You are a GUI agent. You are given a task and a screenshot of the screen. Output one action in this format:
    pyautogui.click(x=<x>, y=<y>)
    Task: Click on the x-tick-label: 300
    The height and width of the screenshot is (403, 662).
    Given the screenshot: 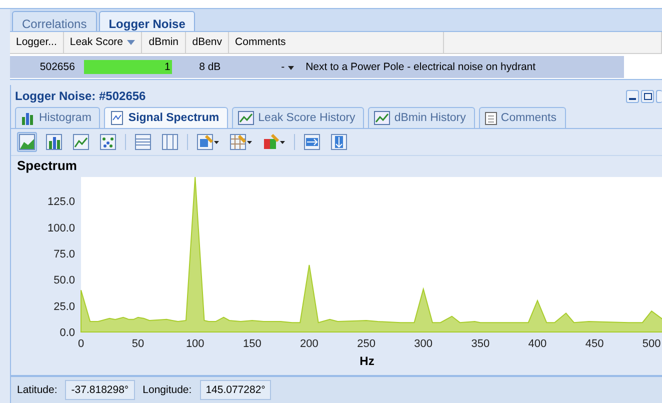 What is the action you would take?
    pyautogui.click(x=423, y=344)
    